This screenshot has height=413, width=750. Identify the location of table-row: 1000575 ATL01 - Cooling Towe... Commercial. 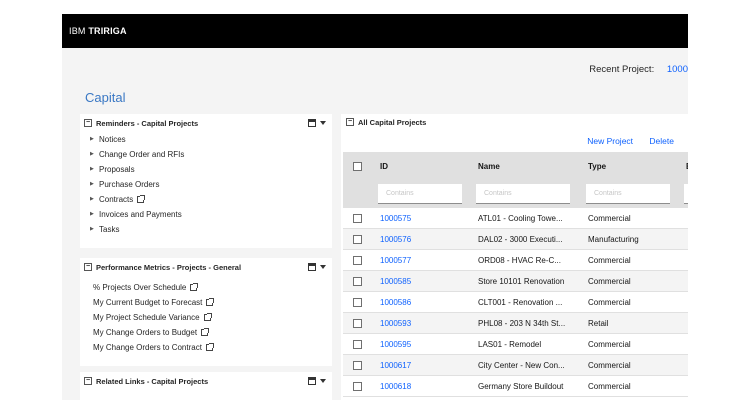
(515, 218).